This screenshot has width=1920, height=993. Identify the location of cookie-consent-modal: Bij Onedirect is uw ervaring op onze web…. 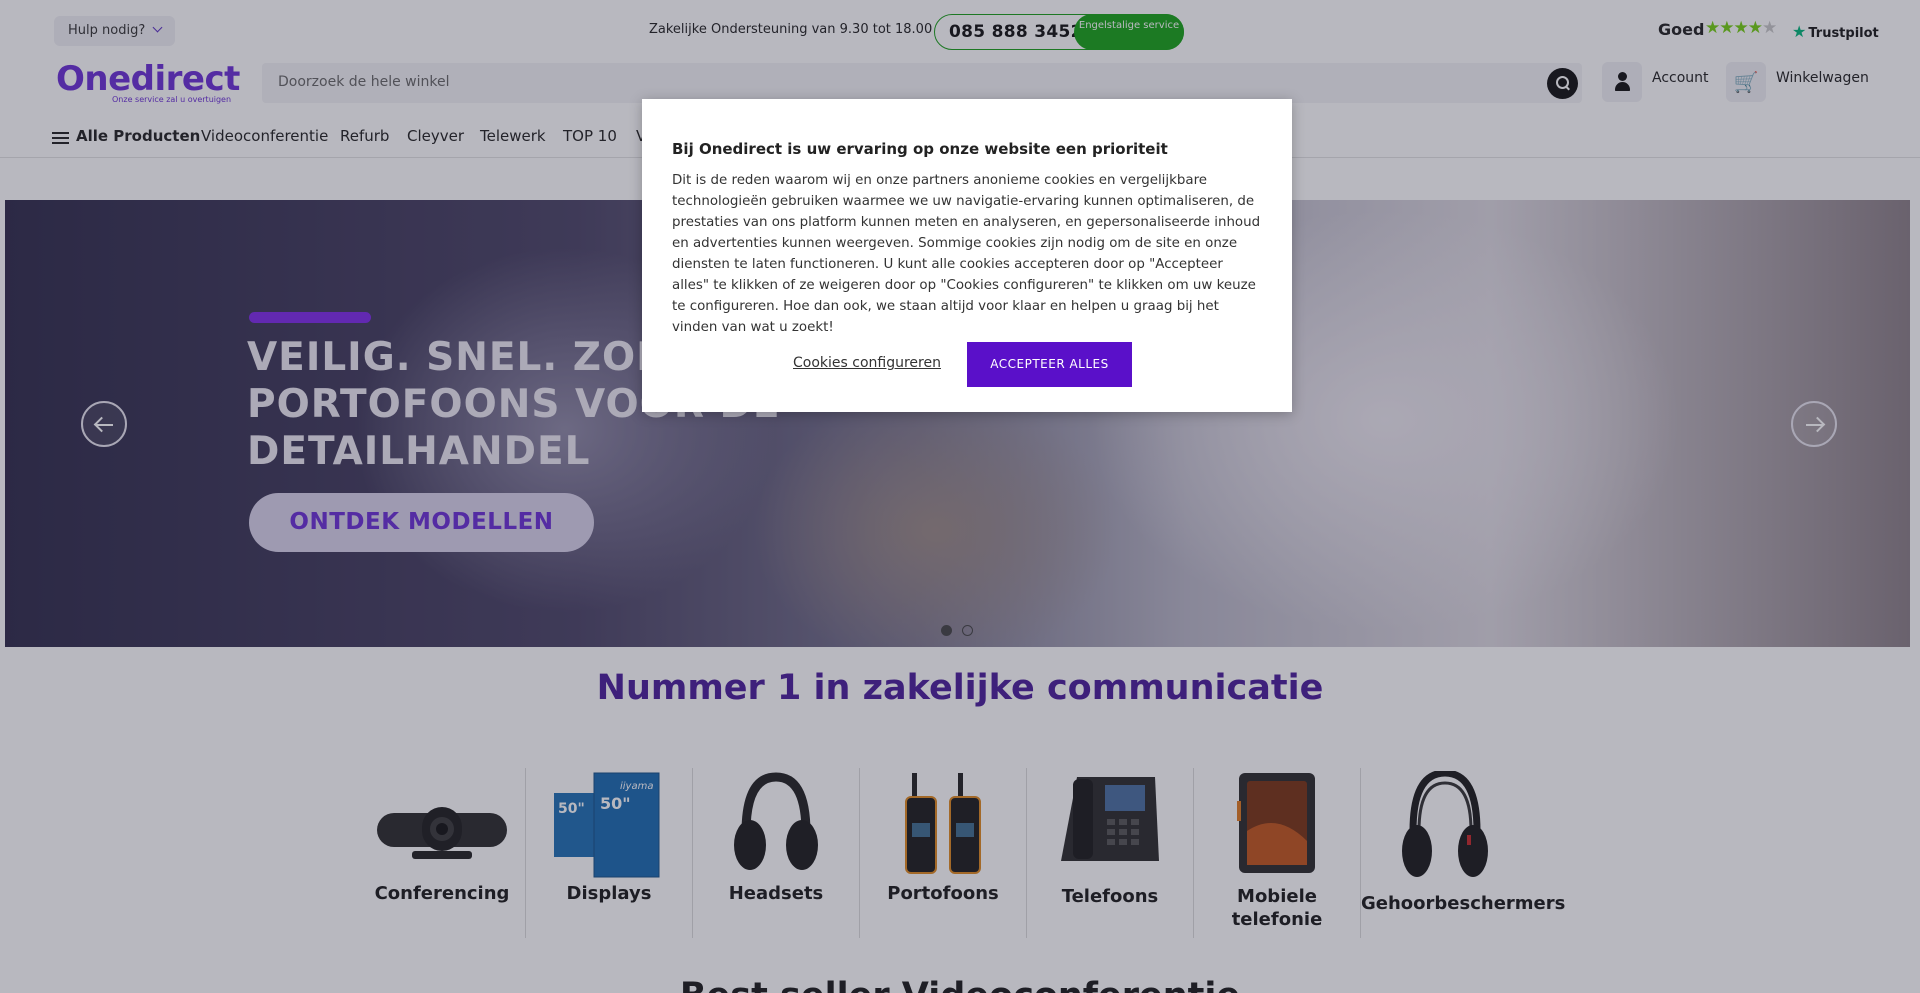
(967, 255).